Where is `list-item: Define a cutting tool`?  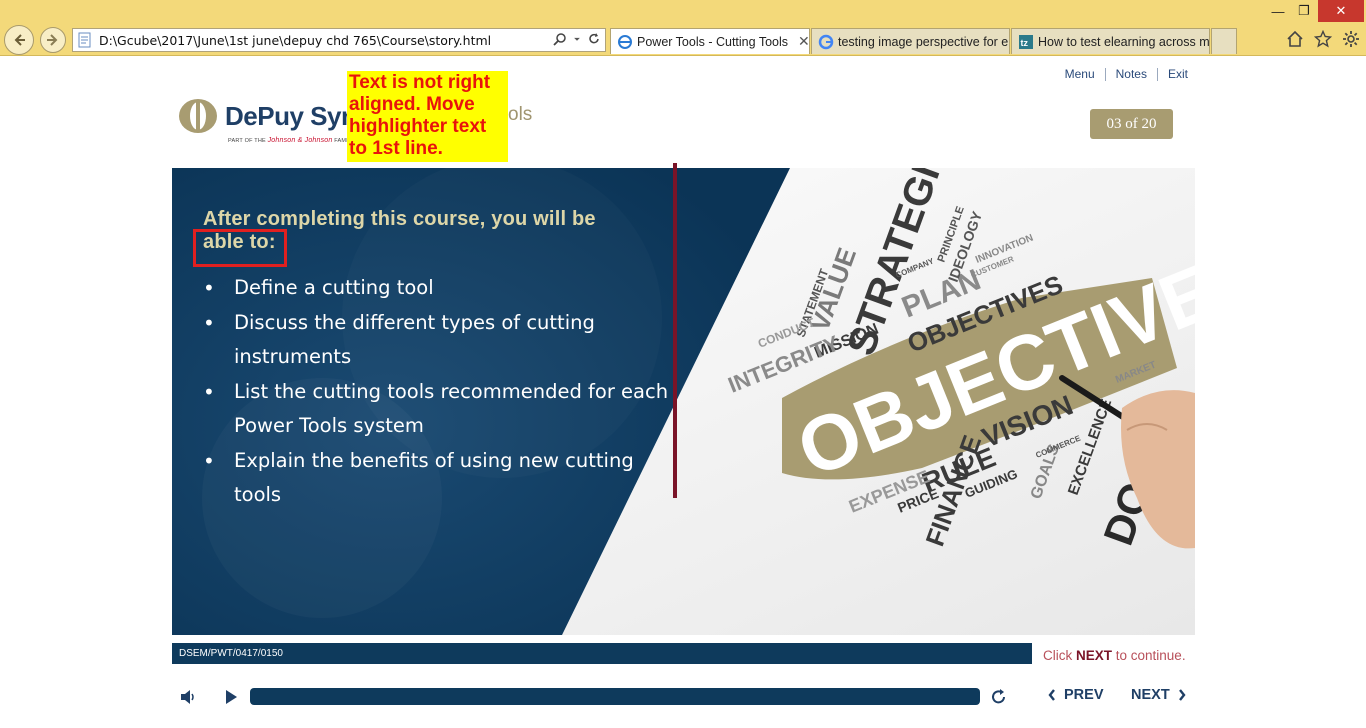 list-item: Define a cutting tool is located at coordinates (443, 288).